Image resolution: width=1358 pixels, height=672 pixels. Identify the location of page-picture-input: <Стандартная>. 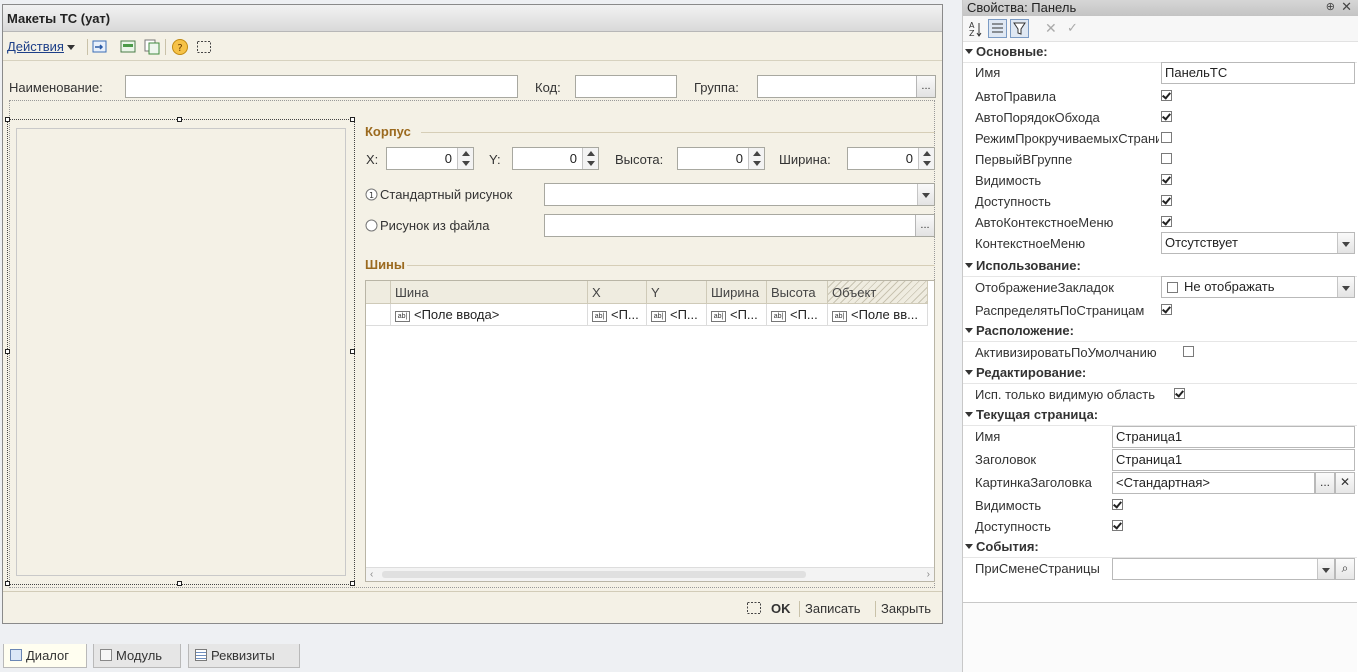
(1213, 483).